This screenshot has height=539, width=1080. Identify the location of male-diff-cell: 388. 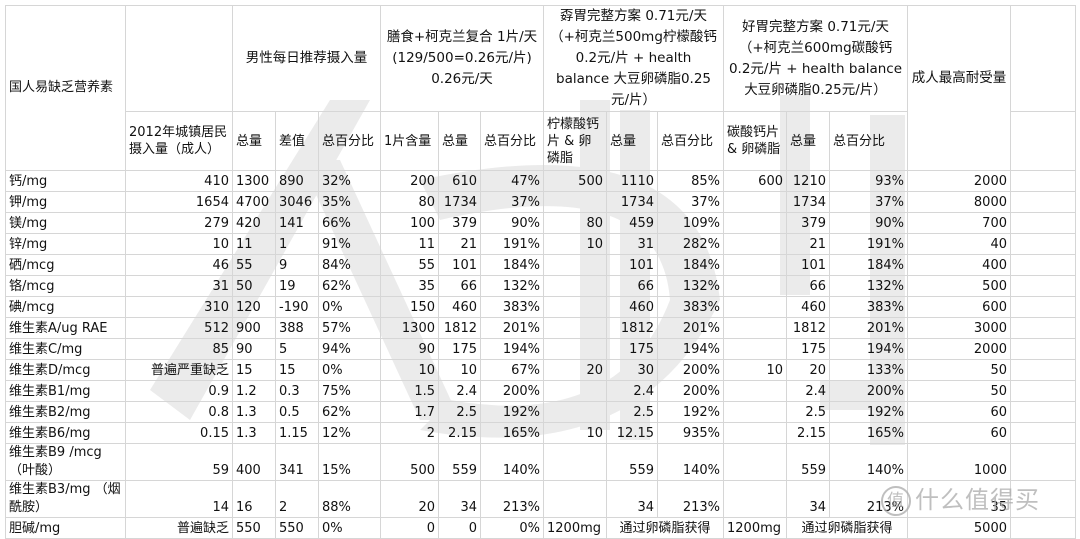
(297, 328).